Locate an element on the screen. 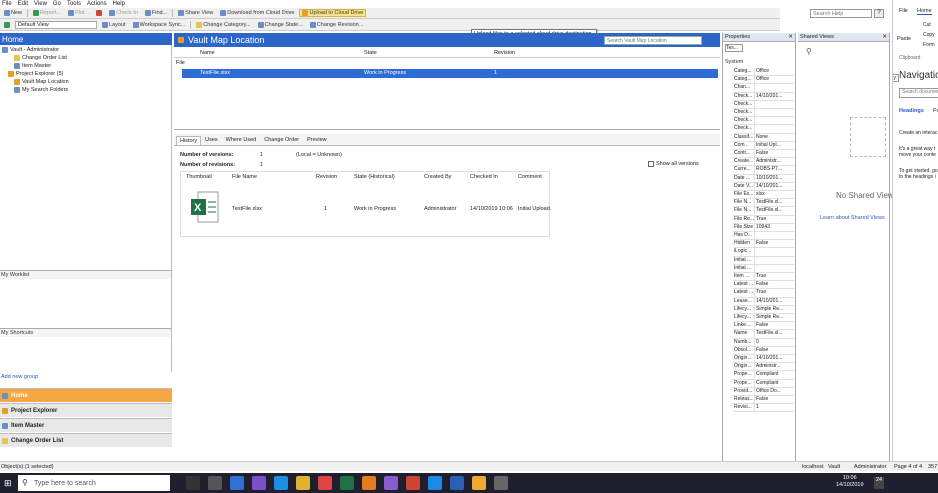 Image resolution: width=938 pixels, height=493 pixels. vault-app-icon is located at coordinates (237, 483).